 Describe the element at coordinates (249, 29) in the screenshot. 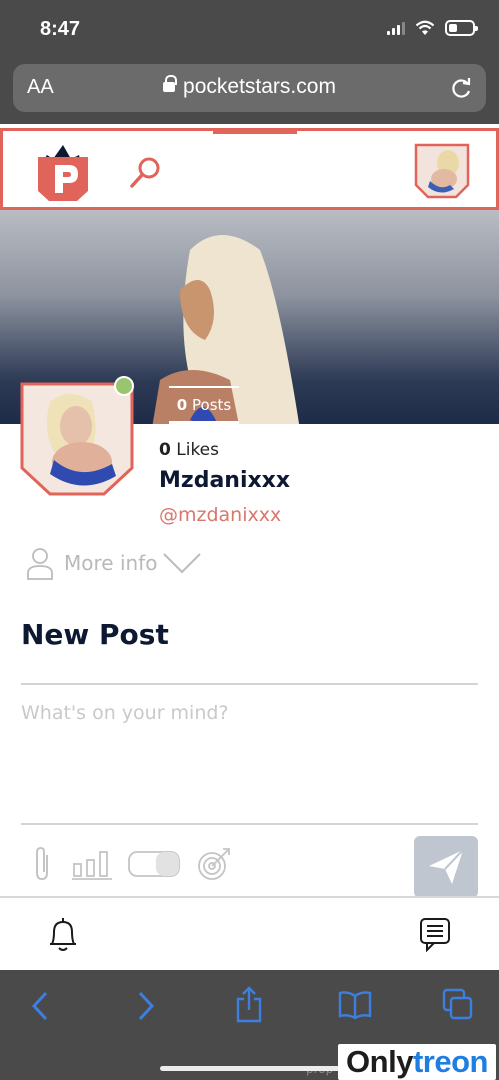

I see `status-bar: 8:47` at that location.